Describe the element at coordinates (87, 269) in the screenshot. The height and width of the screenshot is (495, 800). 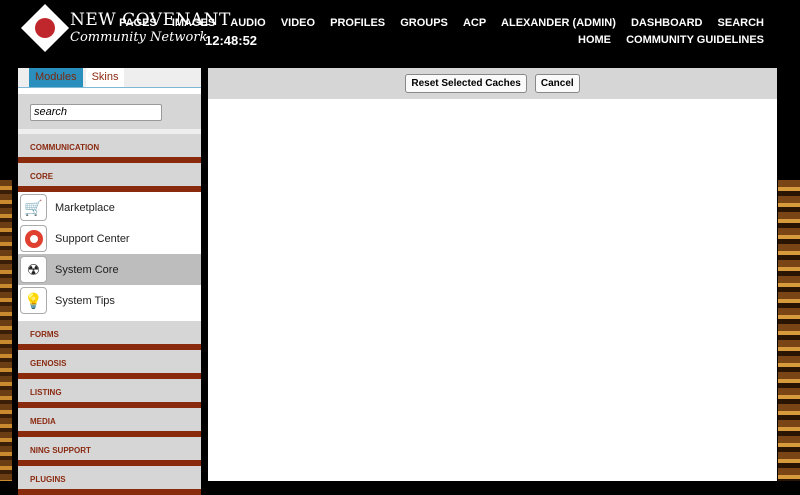
I see `item-label: System Core` at that location.